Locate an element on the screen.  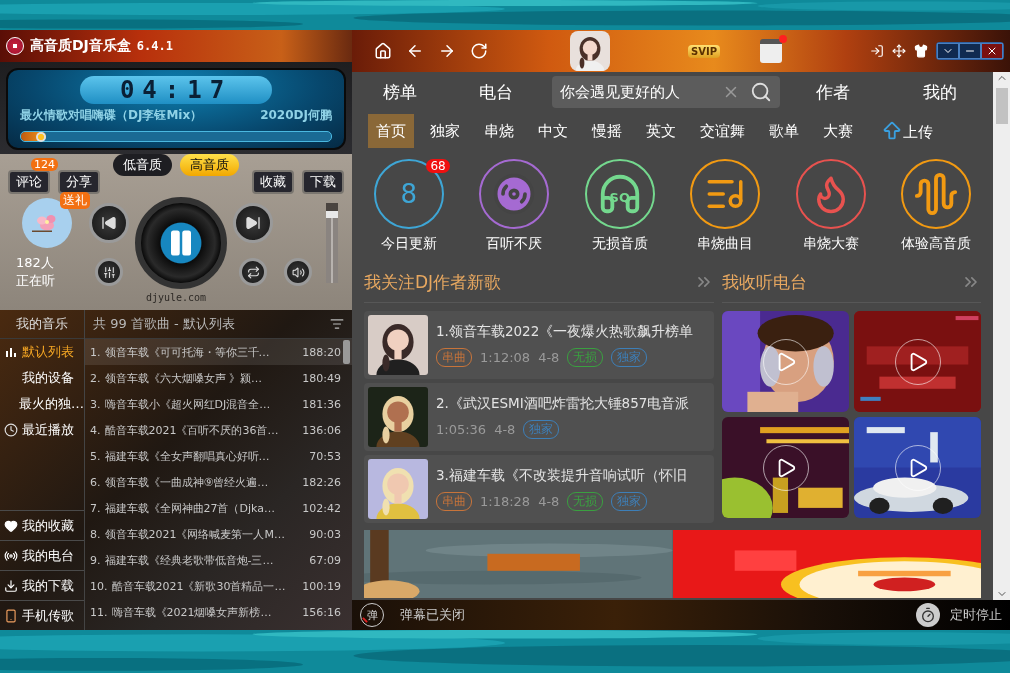
song-row: 7. 福建车载《全网神曲27首（Djka… 102:42 is located at coordinates (218, 508).